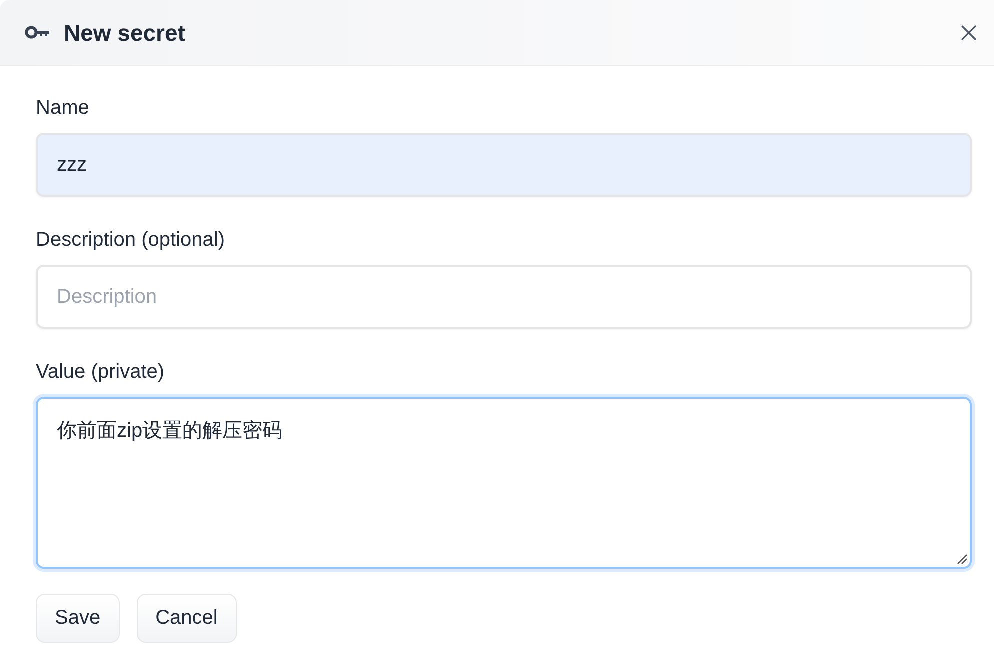 This screenshot has height=657, width=994. I want to click on close-button, so click(969, 32).